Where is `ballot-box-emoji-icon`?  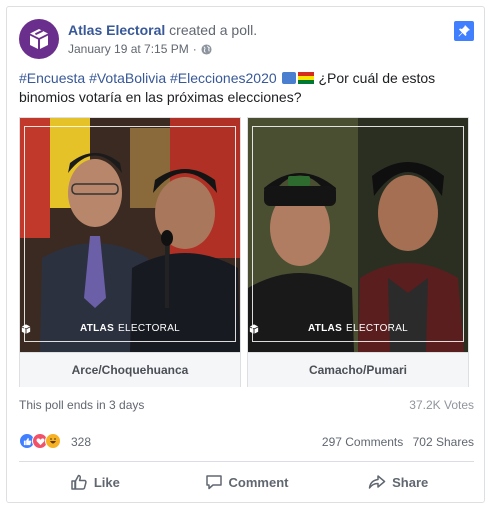
ballot-box-emoji-icon is located at coordinates (288, 78).